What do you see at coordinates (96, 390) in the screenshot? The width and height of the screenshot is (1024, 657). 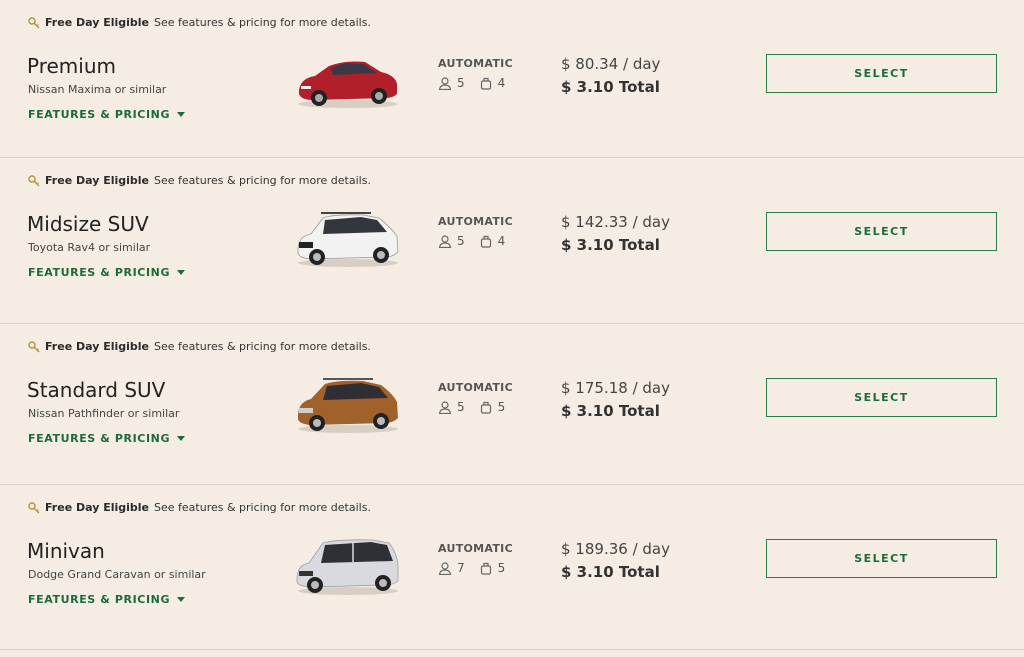 I see `vehicle-class-name: Standard SUV` at bounding box center [96, 390].